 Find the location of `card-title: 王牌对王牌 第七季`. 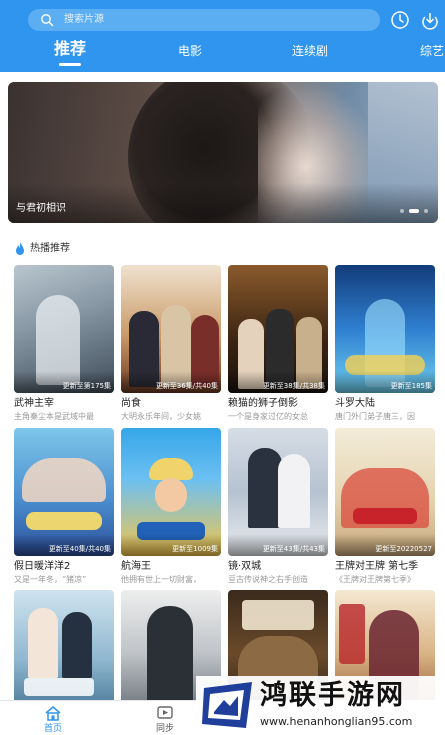

card-title: 王牌对王牌 第七季 is located at coordinates (377, 566).